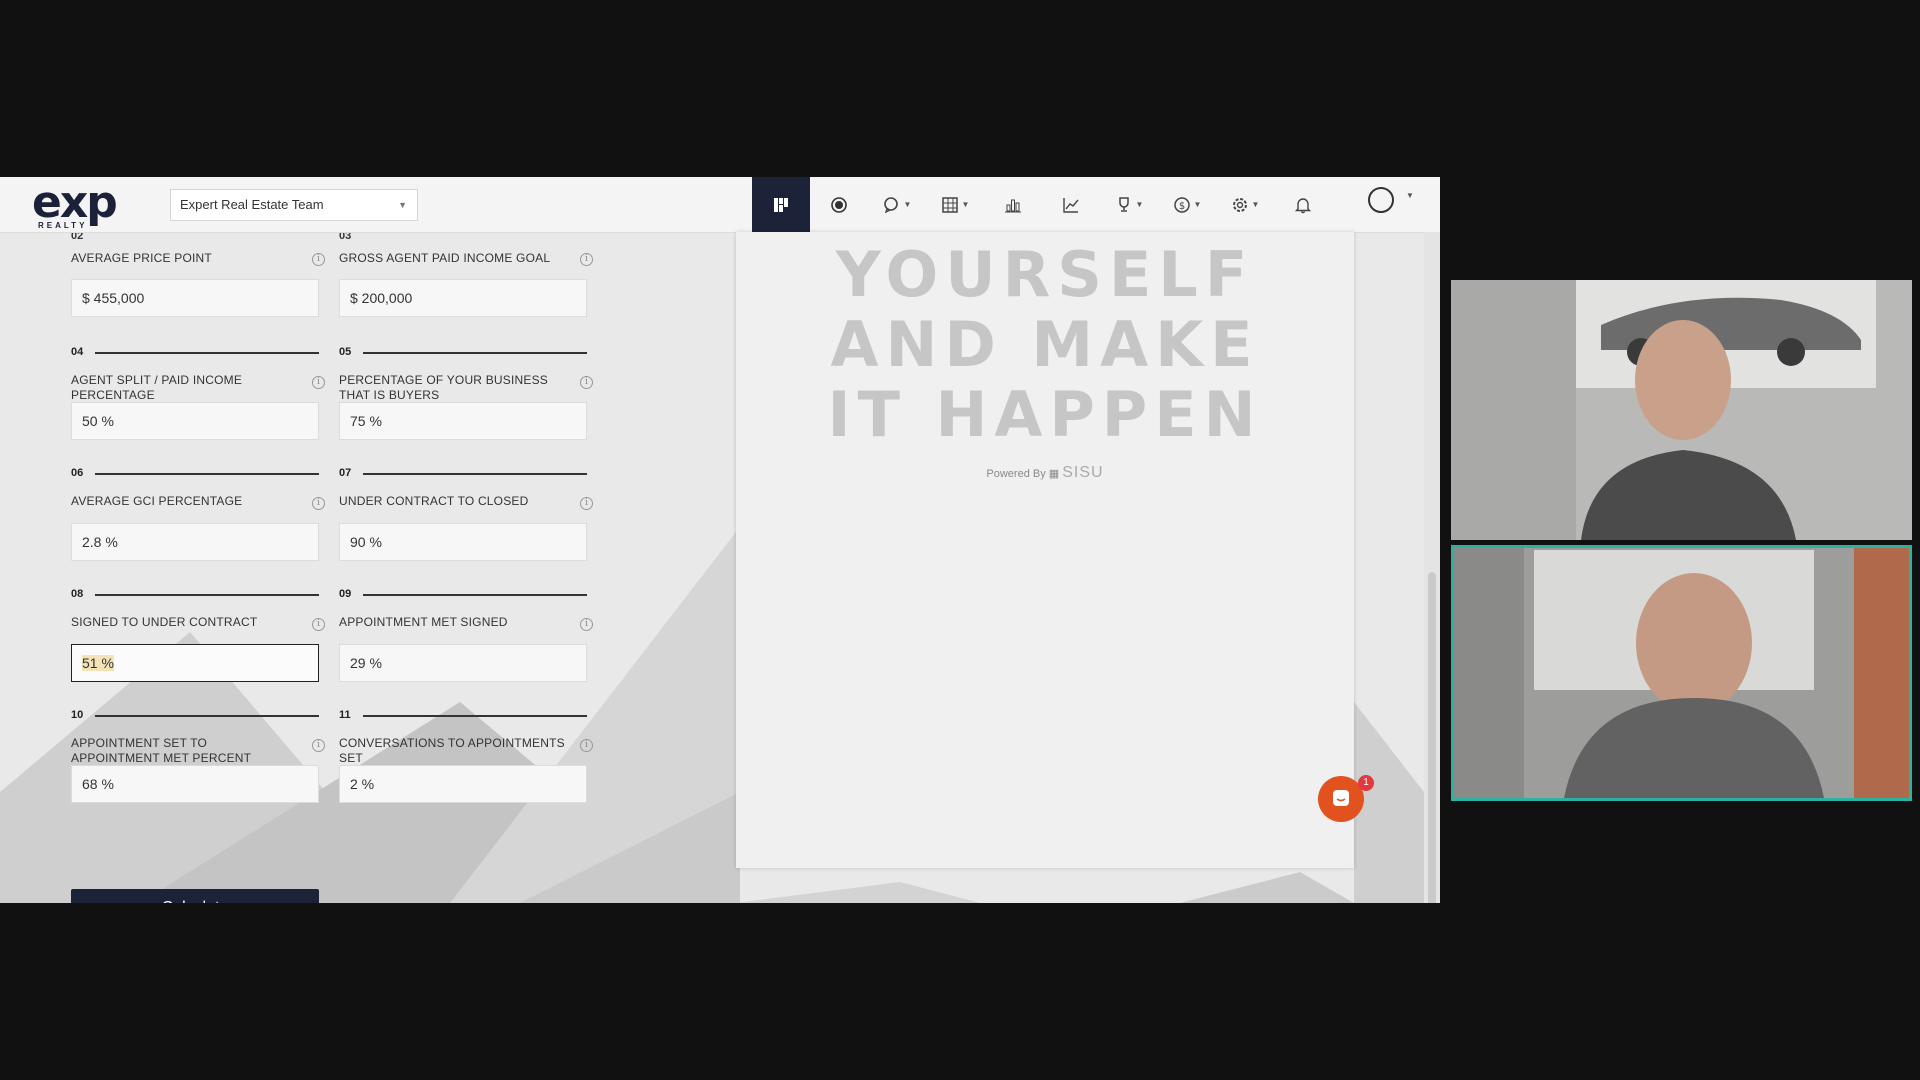  I want to click on field-appointment-met-signed: 09 APPOINTMENT MET SIGNED i 29 %, so click(466, 635).